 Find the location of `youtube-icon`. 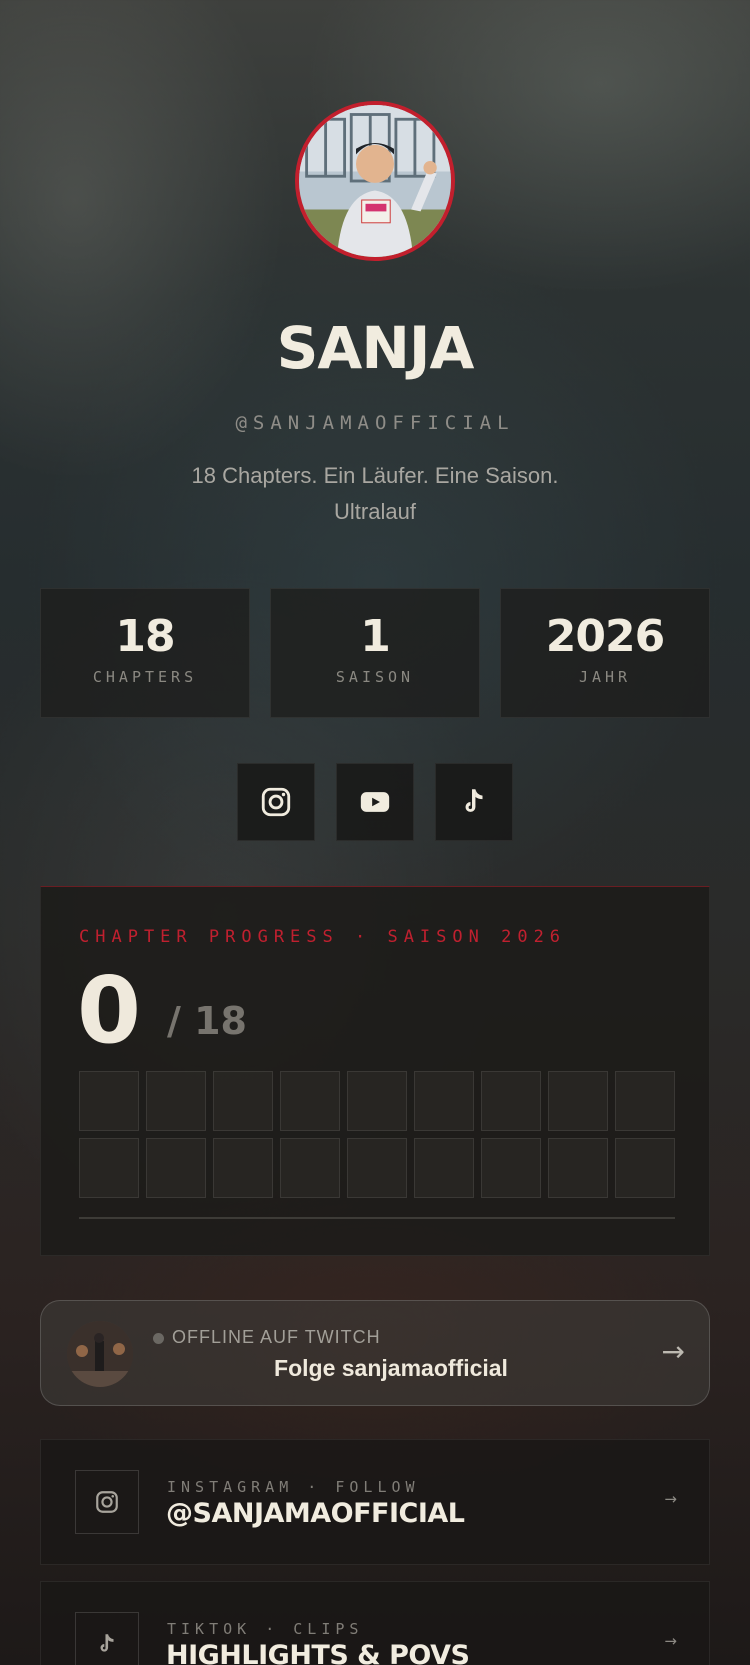

youtube-icon is located at coordinates (375, 802).